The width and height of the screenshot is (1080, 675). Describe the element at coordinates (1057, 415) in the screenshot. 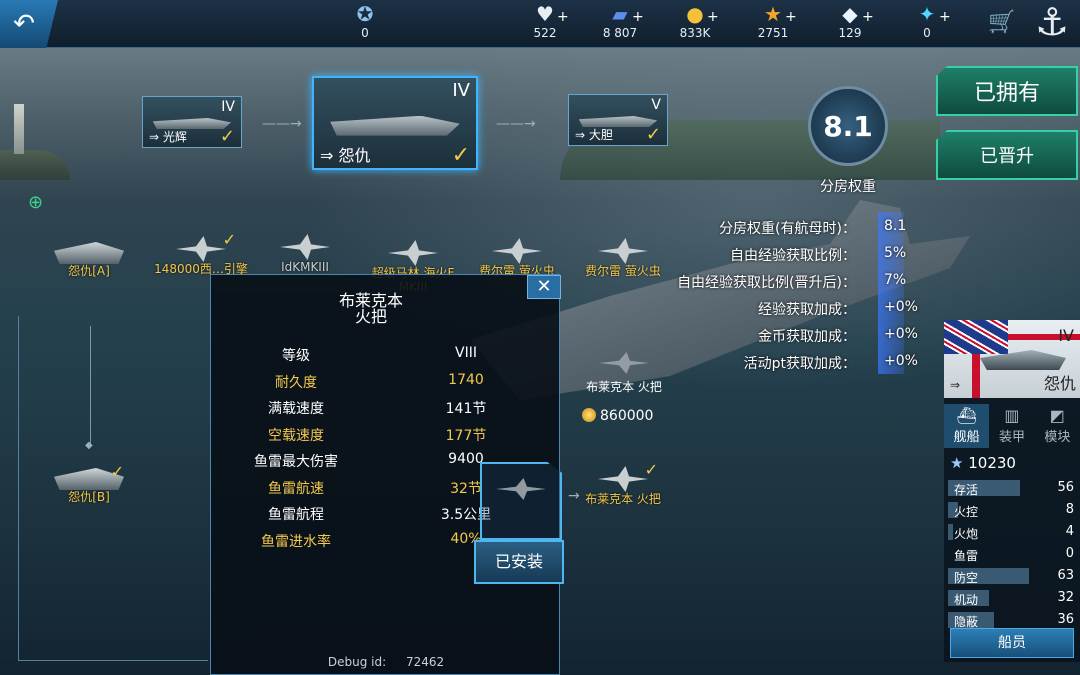

I see `module-tab-icon: ◩` at that location.